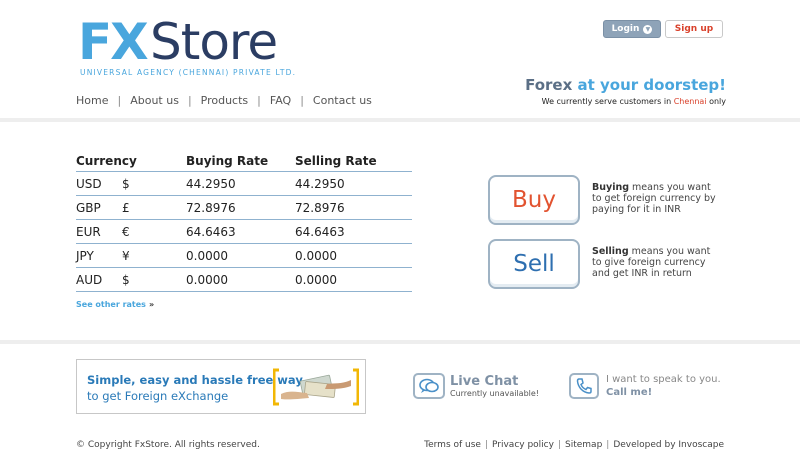 The height and width of the screenshot is (455, 800). I want to click on sell-button: Sell, so click(534, 264).